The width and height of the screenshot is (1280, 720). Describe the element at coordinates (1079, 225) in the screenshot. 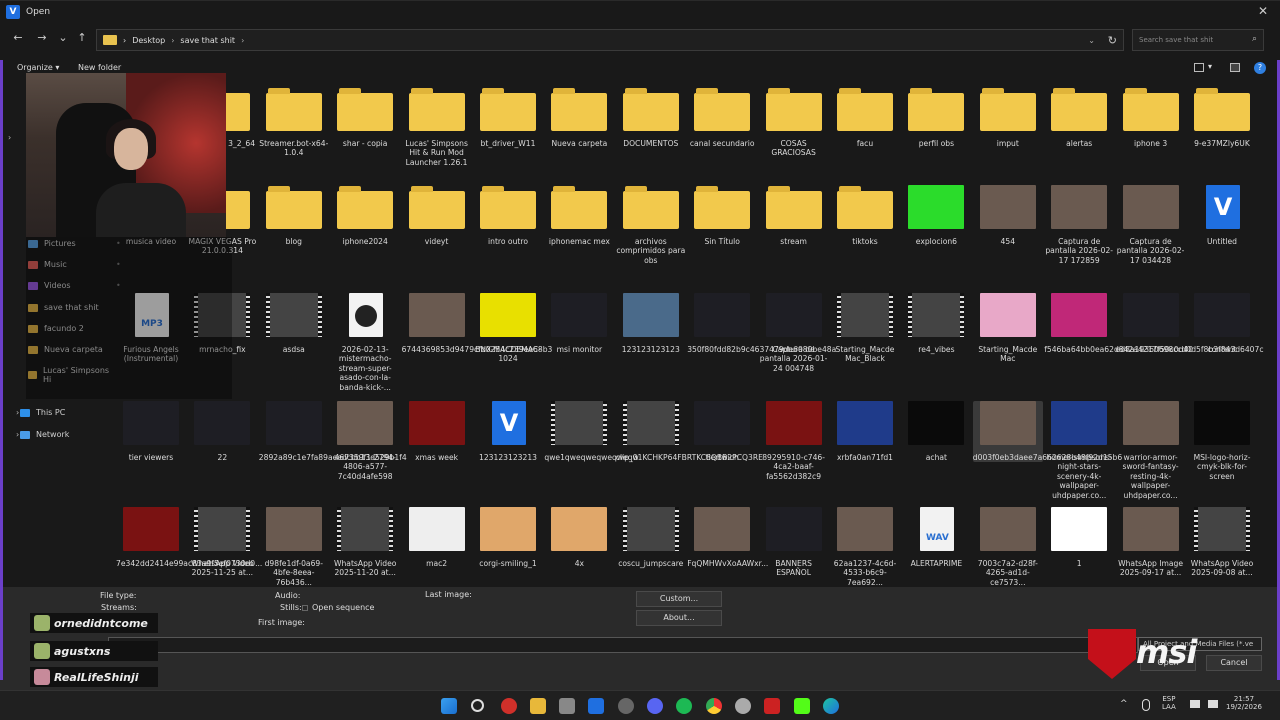

I see `file-item: Captura de pantalla 2026-02-17 172859` at that location.